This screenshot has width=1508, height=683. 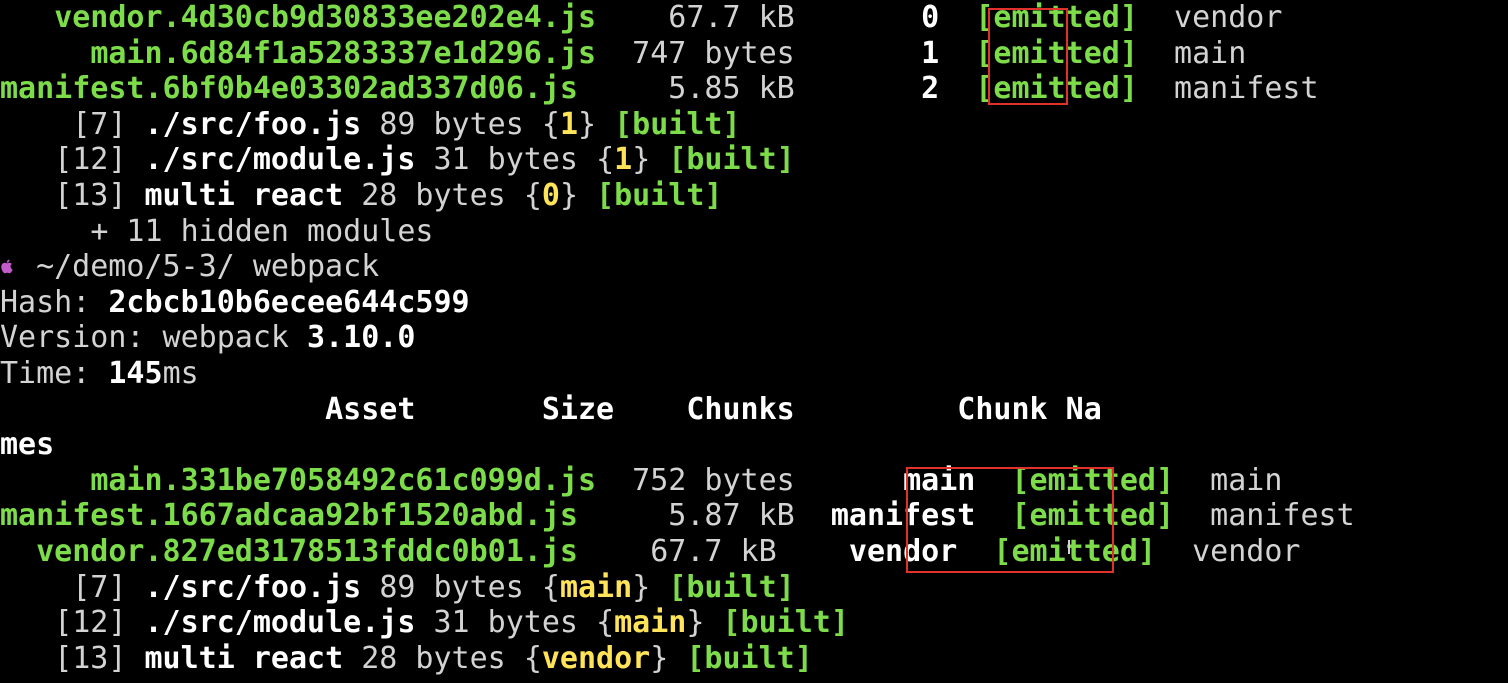 I want to click on table-header: Asset Size Chunks Chunk Na, so click(x=551, y=410).